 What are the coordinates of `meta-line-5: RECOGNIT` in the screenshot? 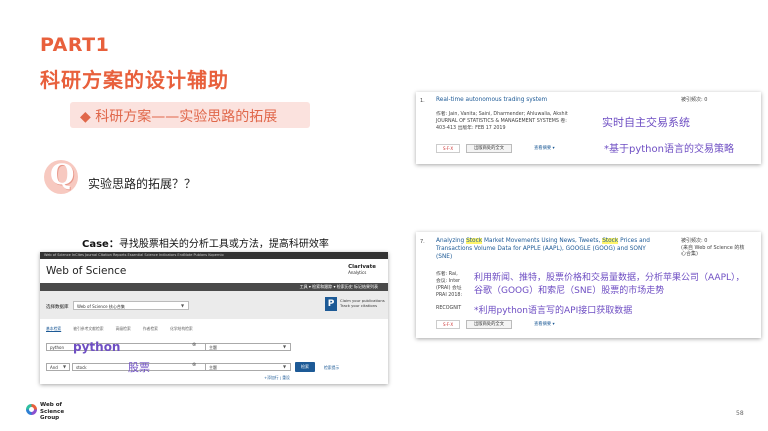 It's located at (449, 308).